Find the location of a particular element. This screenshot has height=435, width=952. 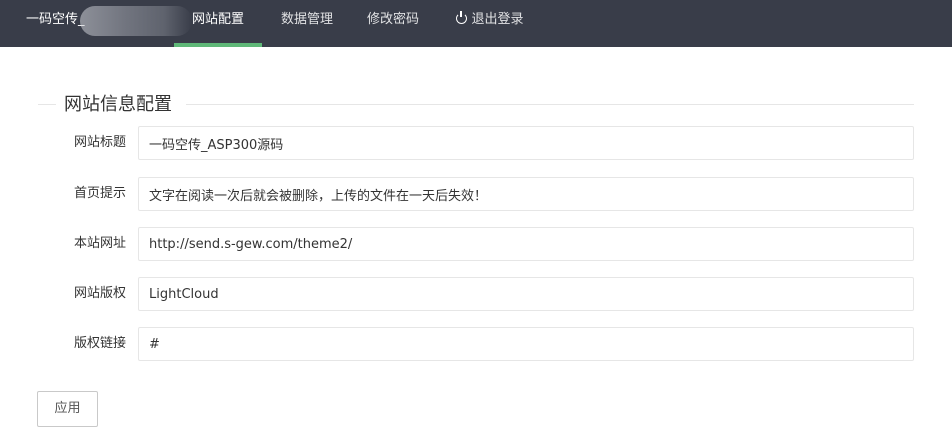

nav-change-password: 修改密码 is located at coordinates (393, 23).